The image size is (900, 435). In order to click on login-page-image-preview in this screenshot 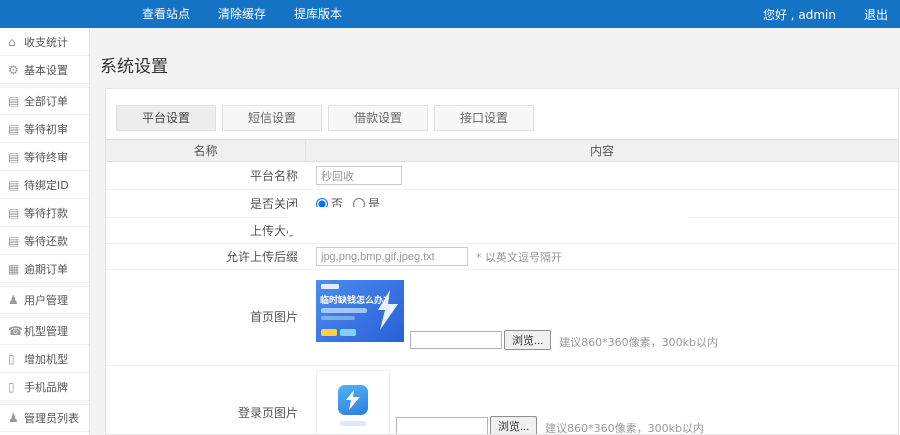, I will do `click(353, 402)`.